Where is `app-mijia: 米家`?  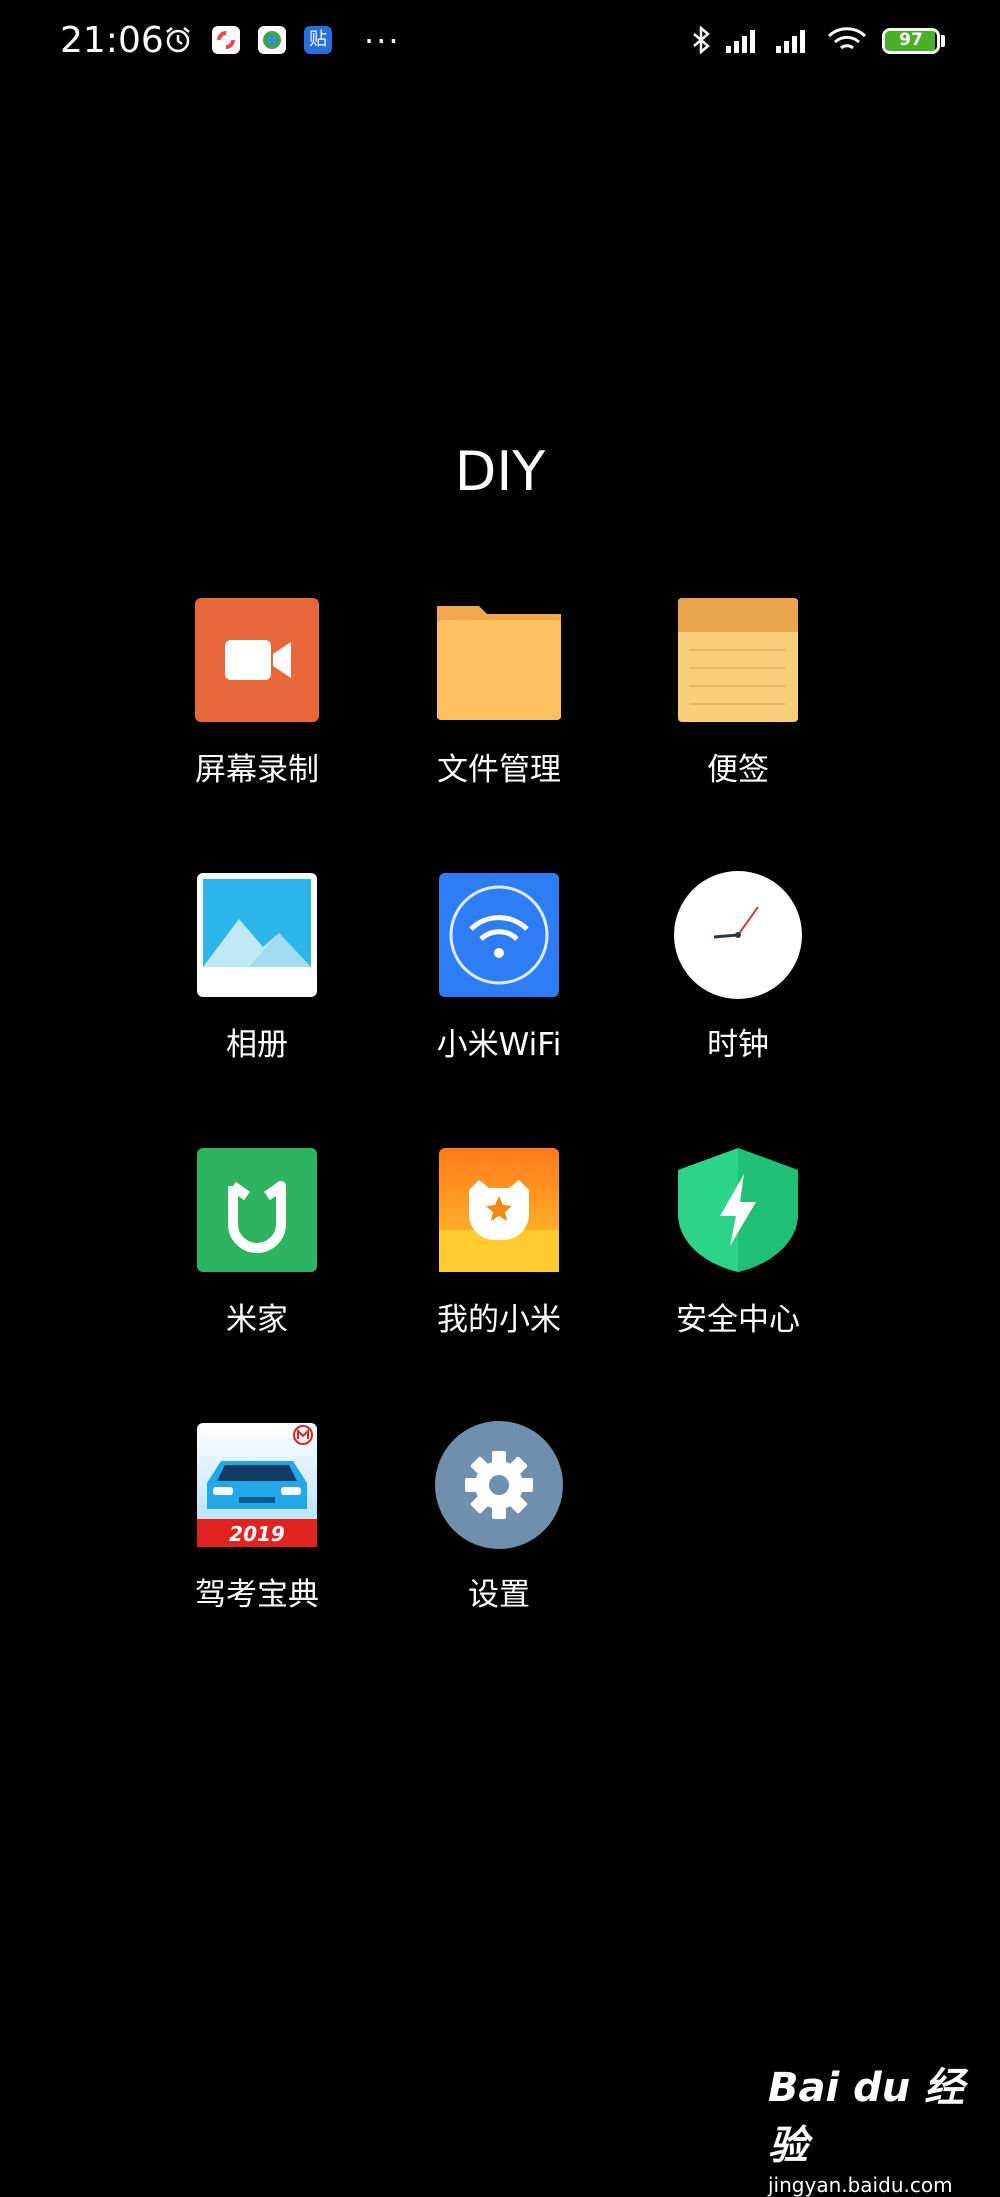
app-mijia: 米家 is located at coordinates (257, 1242).